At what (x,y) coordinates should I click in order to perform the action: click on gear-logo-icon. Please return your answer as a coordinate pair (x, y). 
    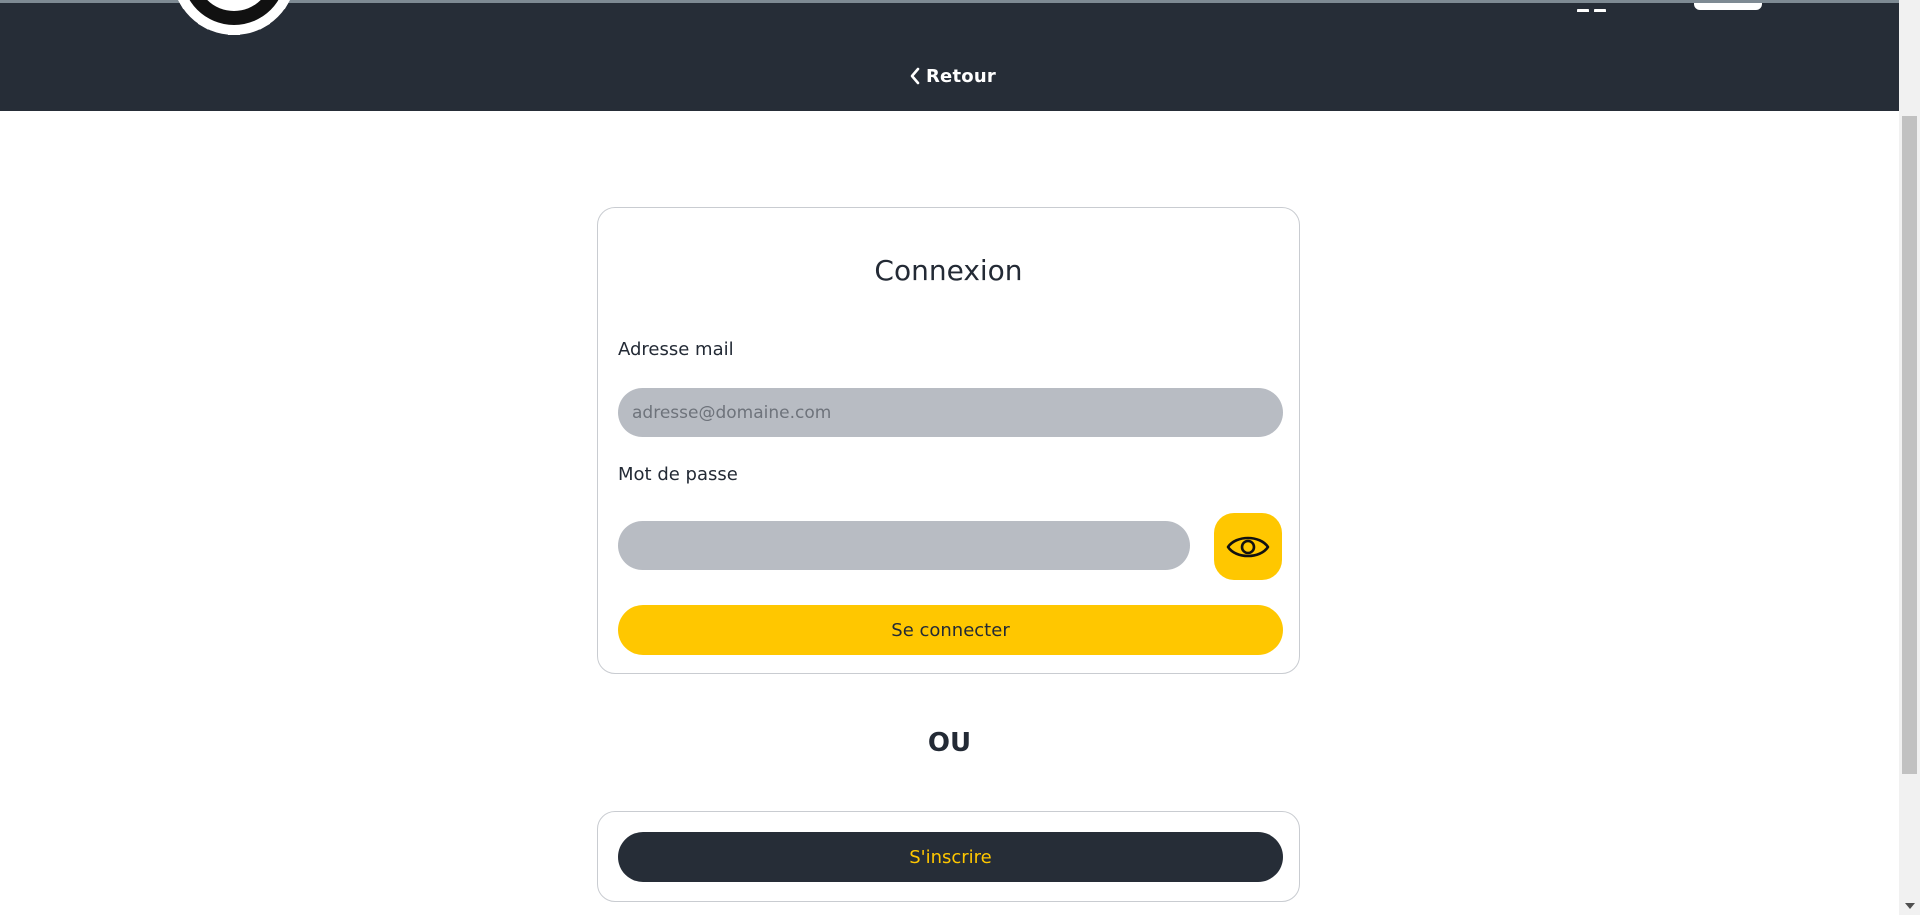
    Looking at the image, I should click on (234, 20).